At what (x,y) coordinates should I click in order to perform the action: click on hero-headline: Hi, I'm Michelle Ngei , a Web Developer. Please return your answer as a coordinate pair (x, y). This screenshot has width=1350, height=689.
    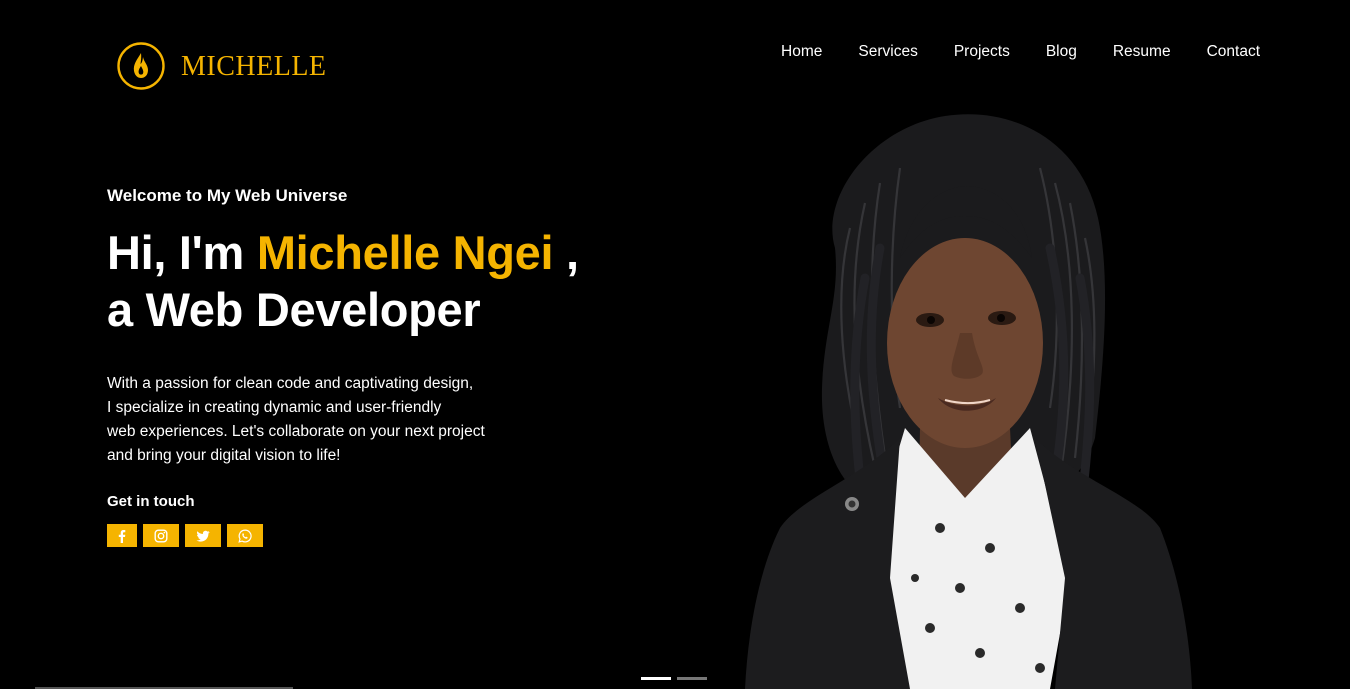
    Looking at the image, I should click on (407, 281).